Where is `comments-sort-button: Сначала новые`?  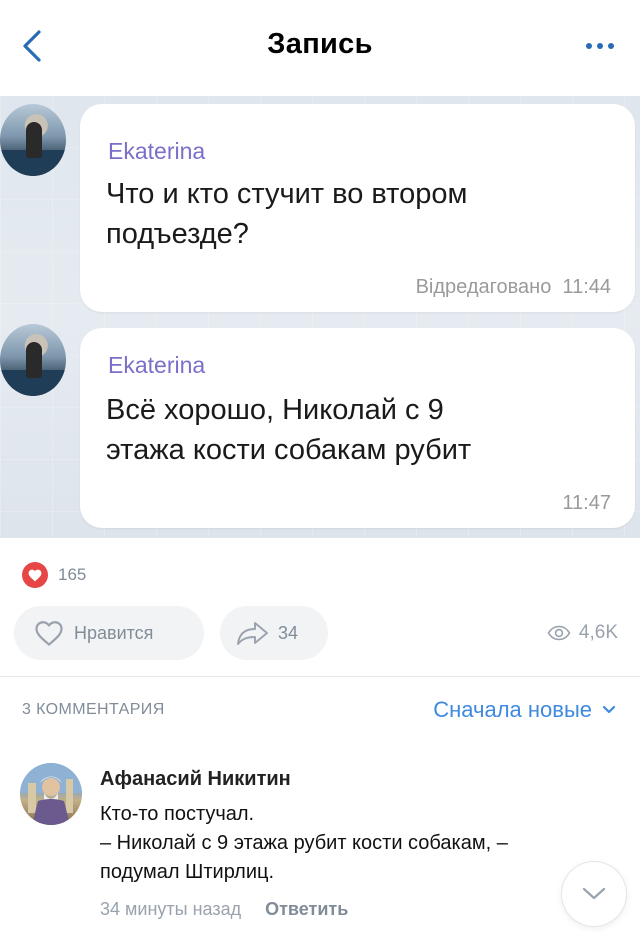
comments-sort-button: Сначала новые is located at coordinates (524, 710).